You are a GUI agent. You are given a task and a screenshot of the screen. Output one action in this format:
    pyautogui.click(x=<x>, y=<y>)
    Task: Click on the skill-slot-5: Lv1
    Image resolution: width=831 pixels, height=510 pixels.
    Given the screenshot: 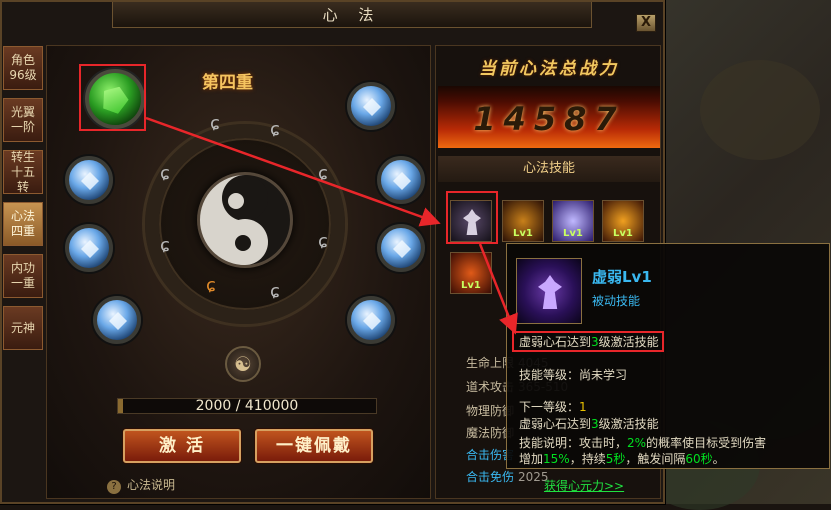 What is the action you would take?
    pyautogui.click(x=471, y=273)
    